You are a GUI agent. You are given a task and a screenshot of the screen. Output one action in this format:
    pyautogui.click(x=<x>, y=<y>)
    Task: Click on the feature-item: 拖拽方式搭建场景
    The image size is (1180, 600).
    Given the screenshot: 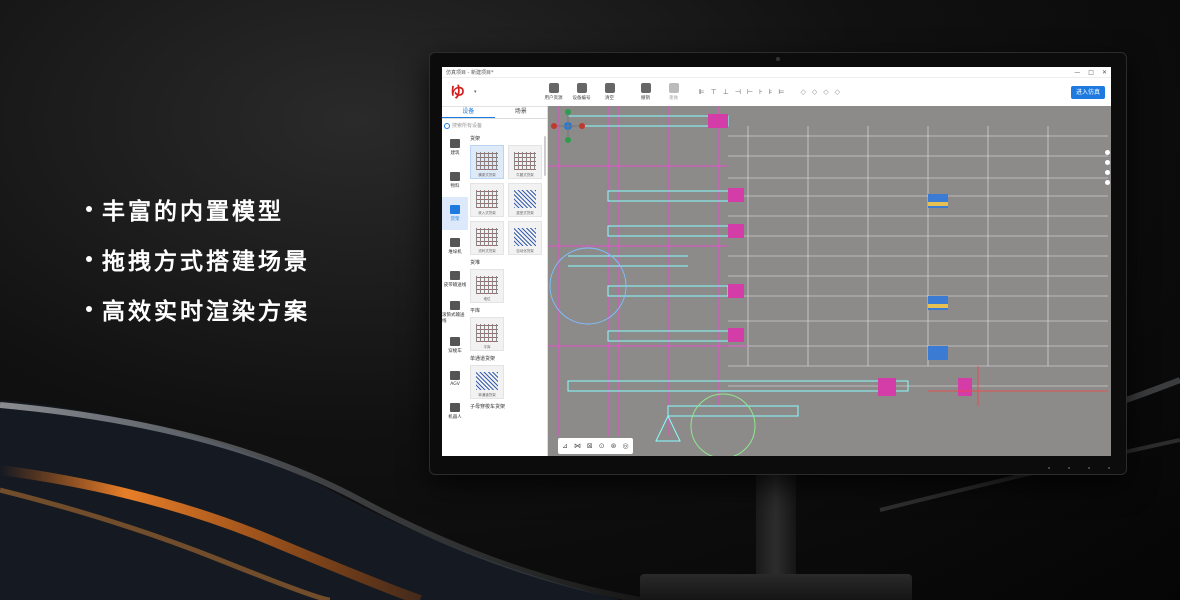 What is the action you would take?
    pyautogui.click(x=198, y=259)
    